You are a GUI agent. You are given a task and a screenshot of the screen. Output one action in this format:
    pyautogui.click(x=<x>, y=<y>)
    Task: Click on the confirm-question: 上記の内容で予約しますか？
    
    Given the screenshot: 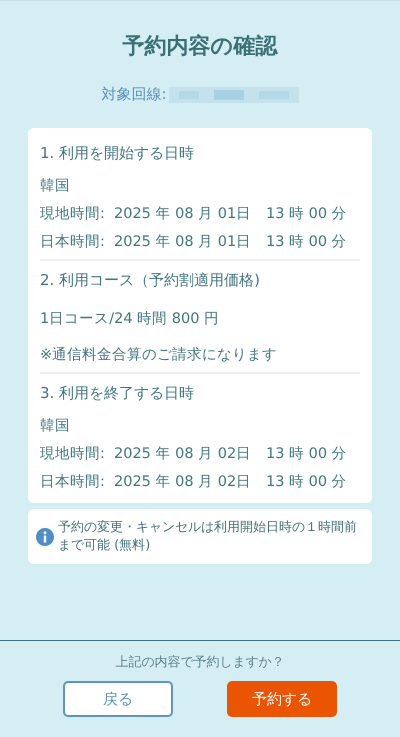 What is the action you would take?
    pyautogui.click(x=200, y=662)
    